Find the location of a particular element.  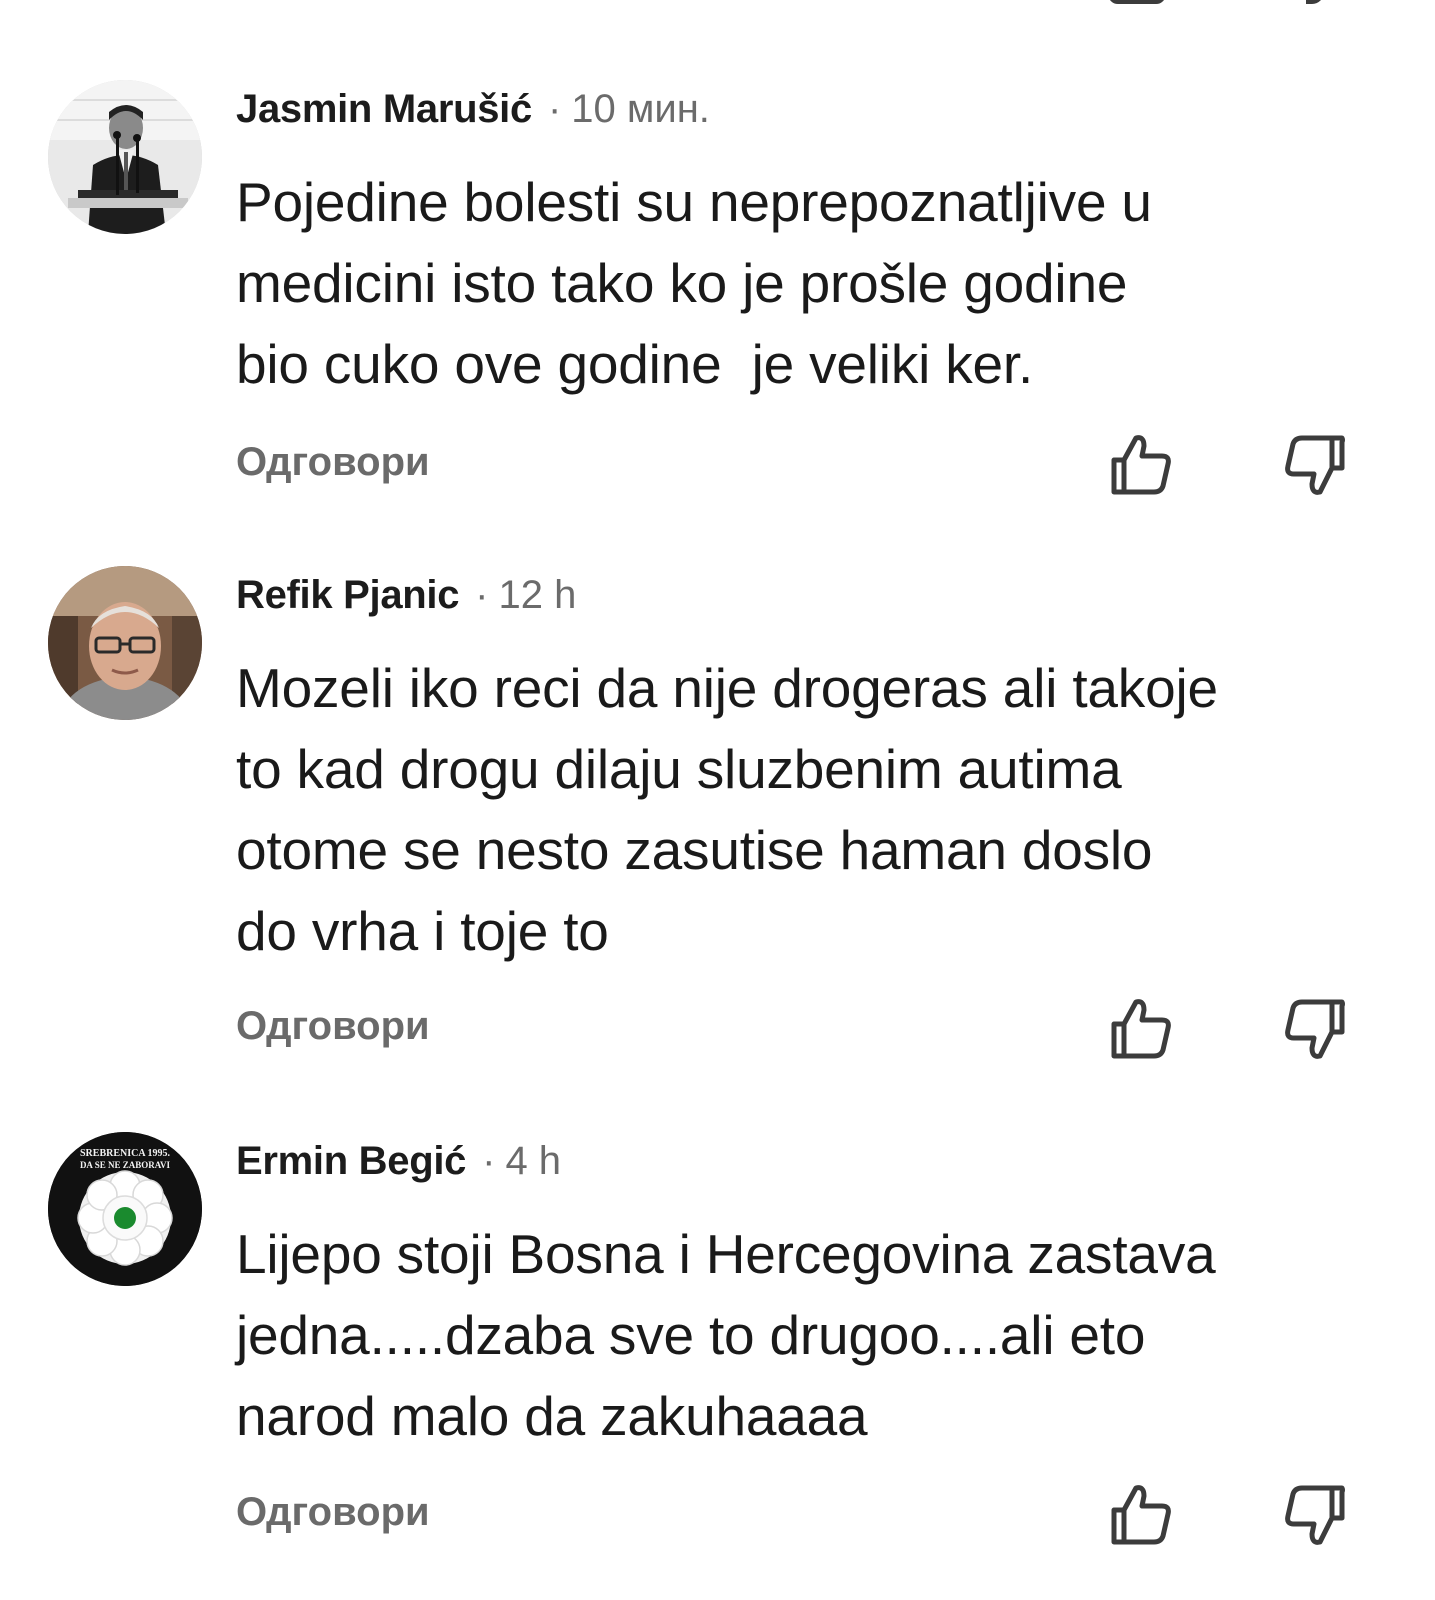

author-name: Refik Pjanic is located at coordinates (347, 595).